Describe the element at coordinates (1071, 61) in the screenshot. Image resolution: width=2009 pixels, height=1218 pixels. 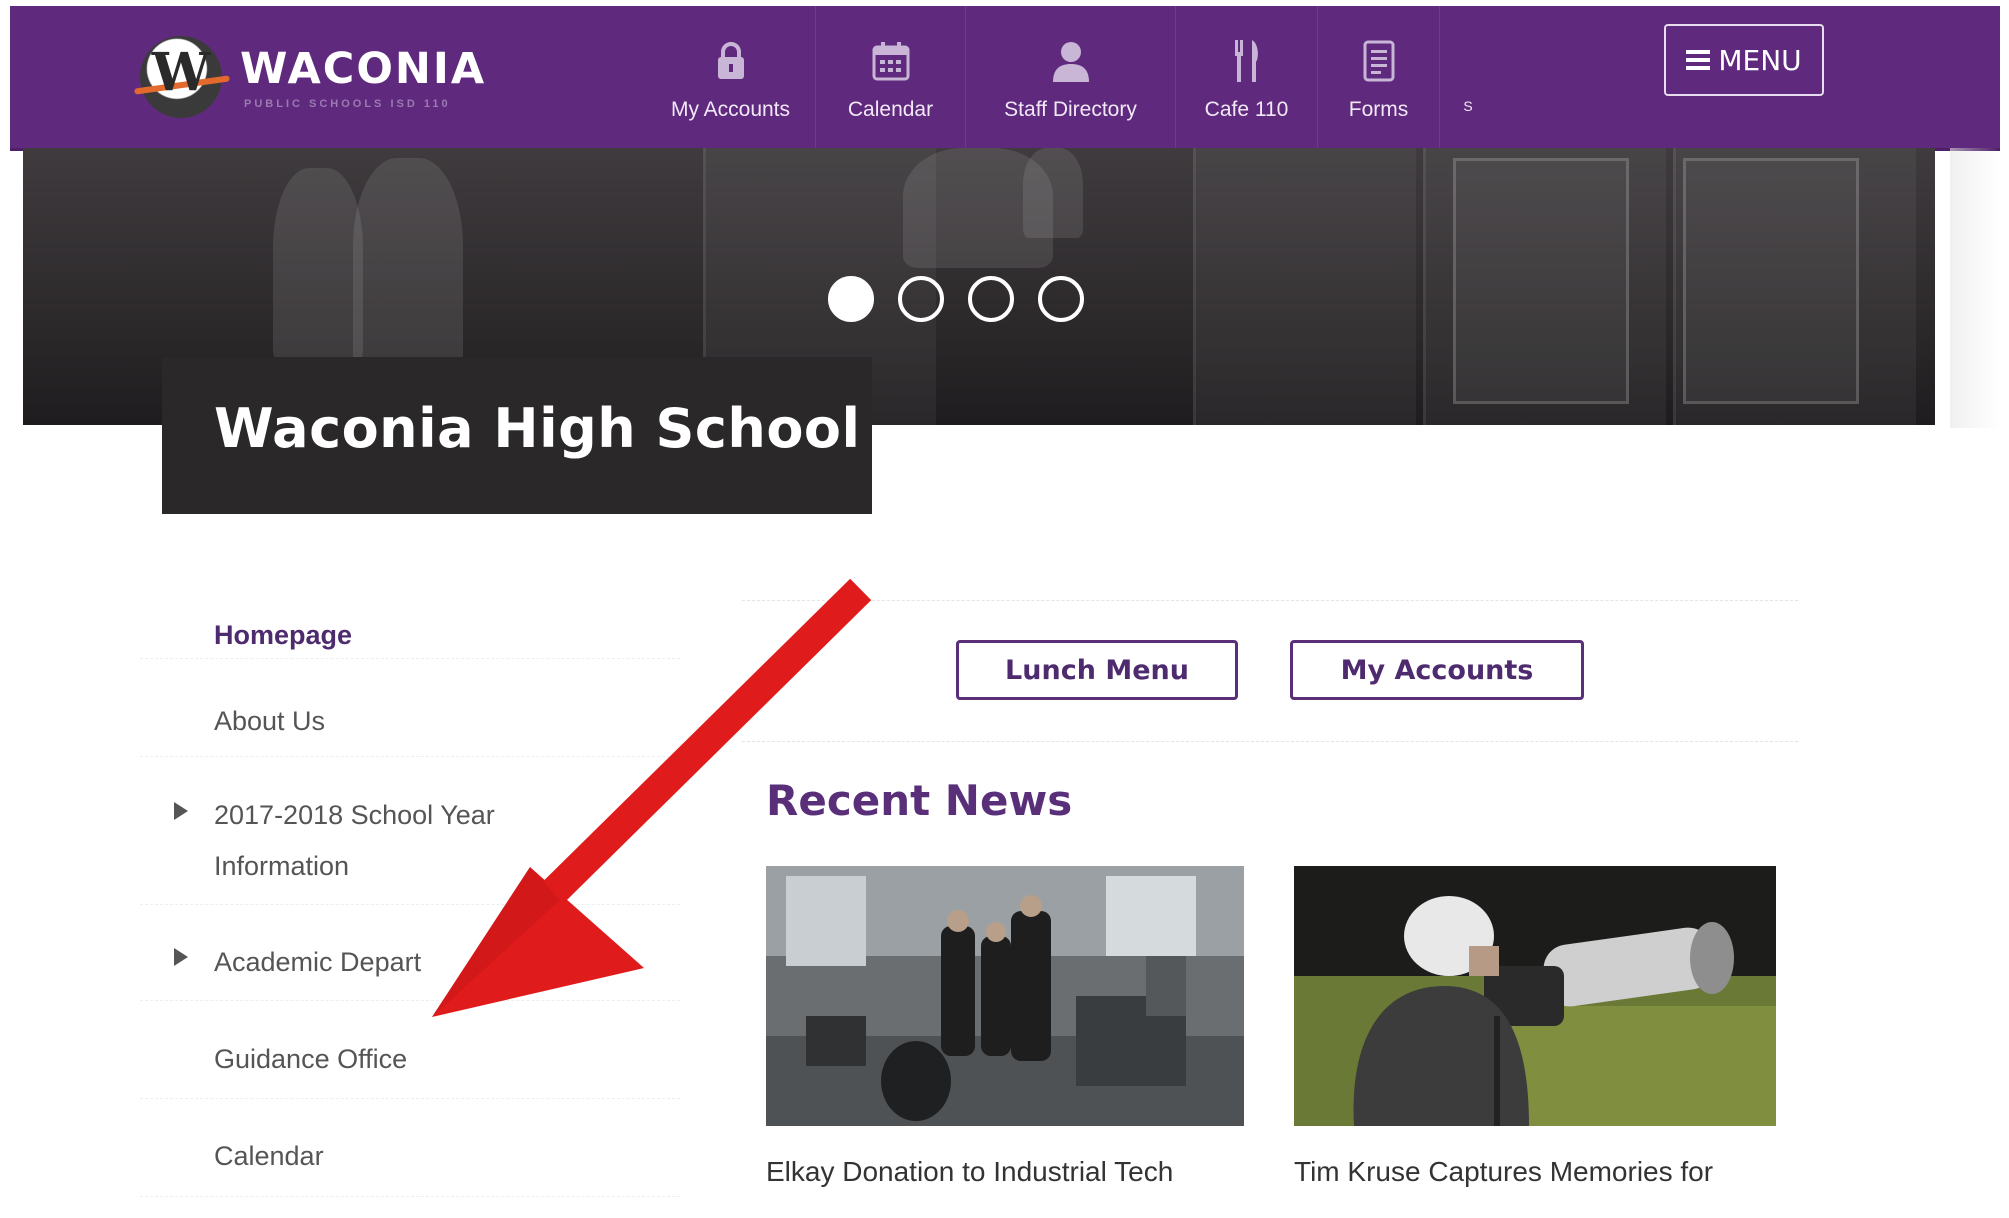
I see `person-icon` at that location.